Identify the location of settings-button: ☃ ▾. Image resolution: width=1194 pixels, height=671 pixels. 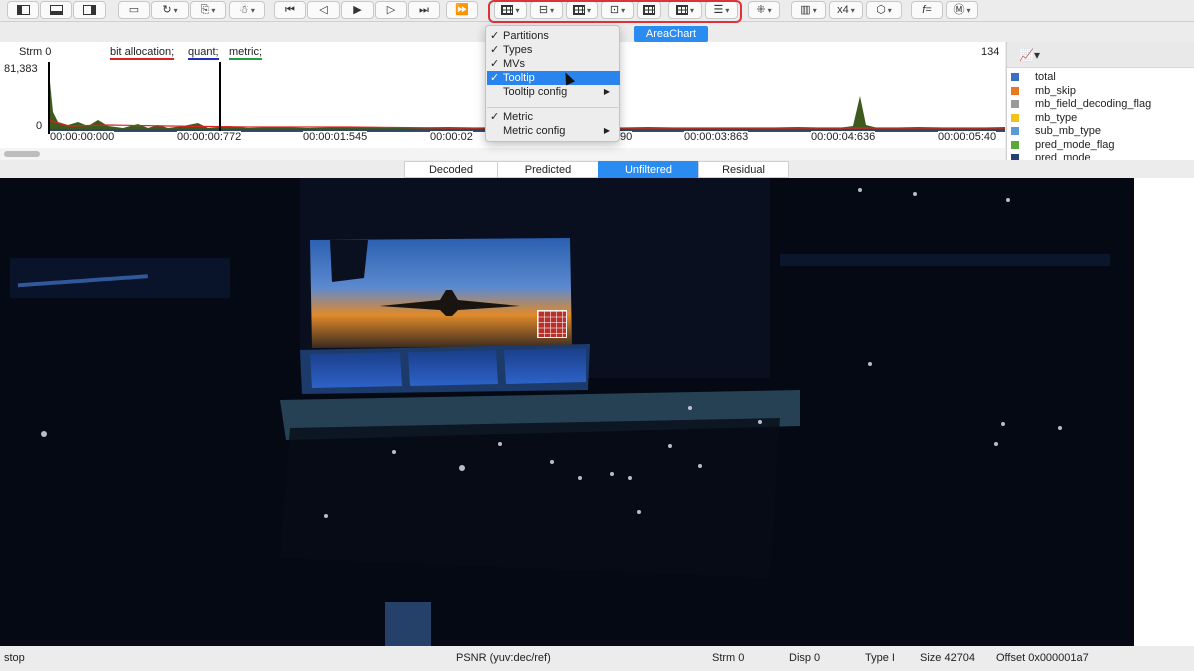
(247, 10).